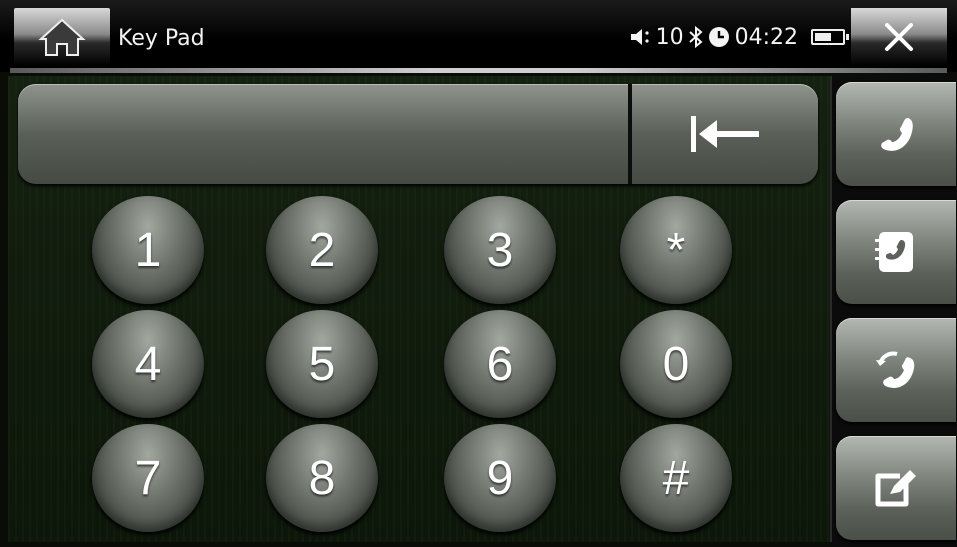  I want to click on phone-handset-icon, so click(897, 134).